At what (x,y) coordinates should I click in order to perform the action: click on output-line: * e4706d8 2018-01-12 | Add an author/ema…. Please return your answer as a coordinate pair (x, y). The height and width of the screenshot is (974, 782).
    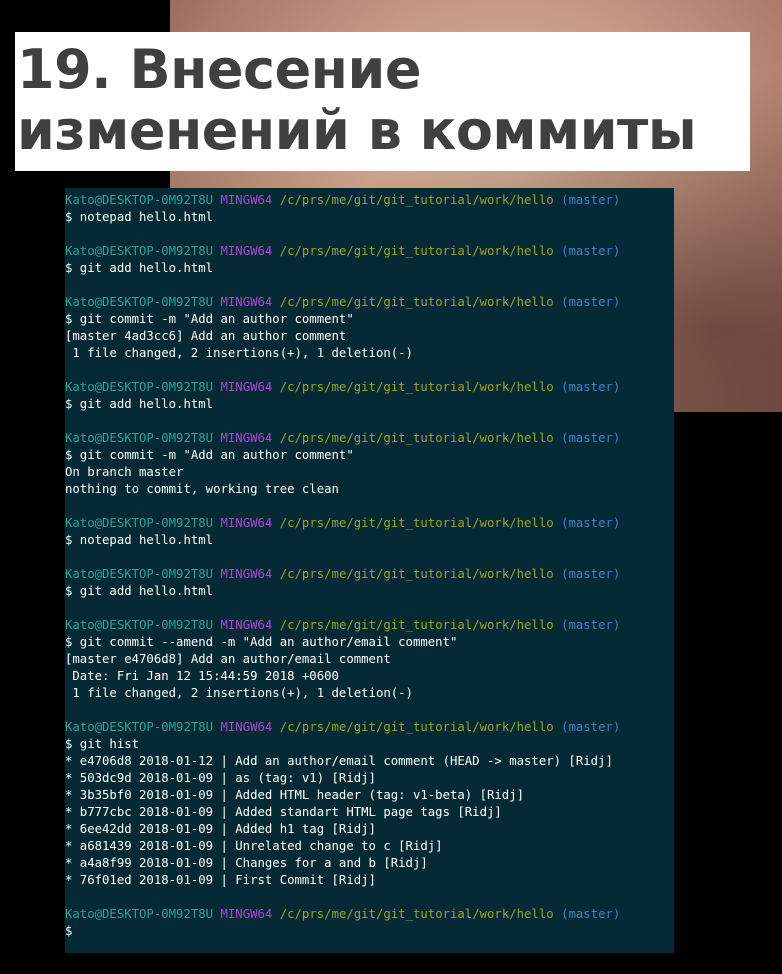
    Looking at the image, I should click on (339, 761).